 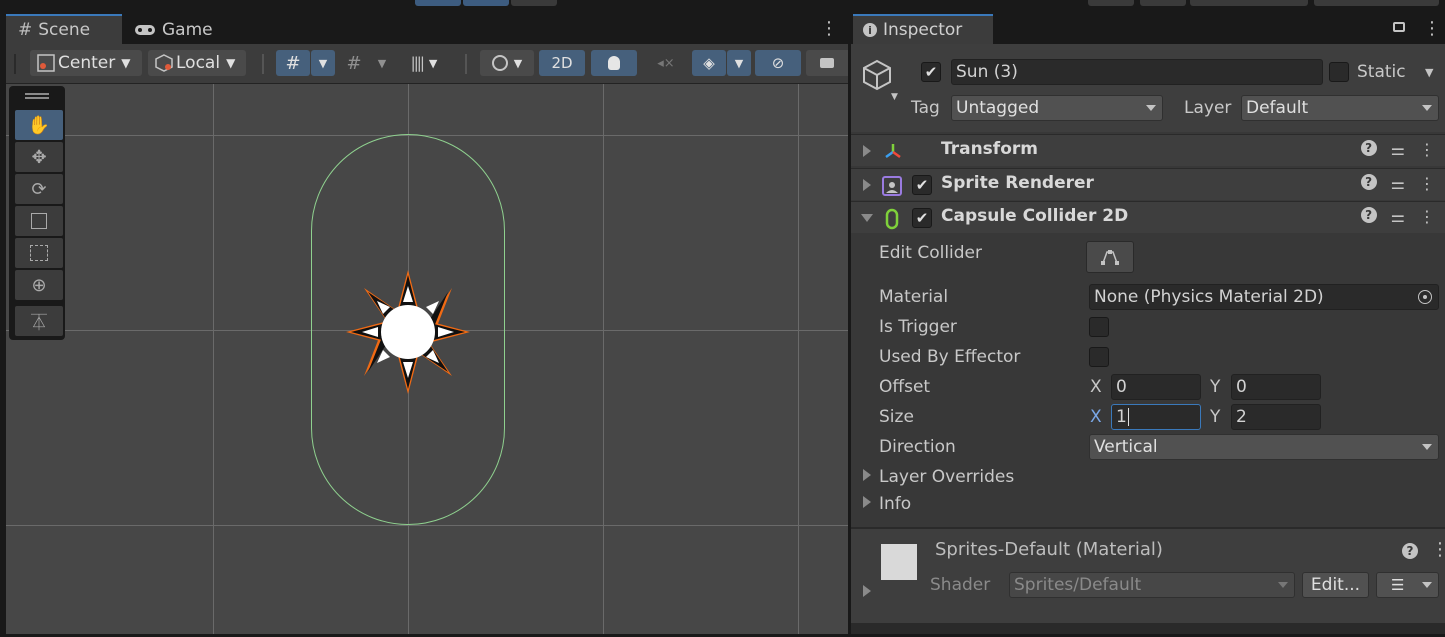 What do you see at coordinates (1276, 387) in the screenshot?
I see `offset-y-field: 0` at bounding box center [1276, 387].